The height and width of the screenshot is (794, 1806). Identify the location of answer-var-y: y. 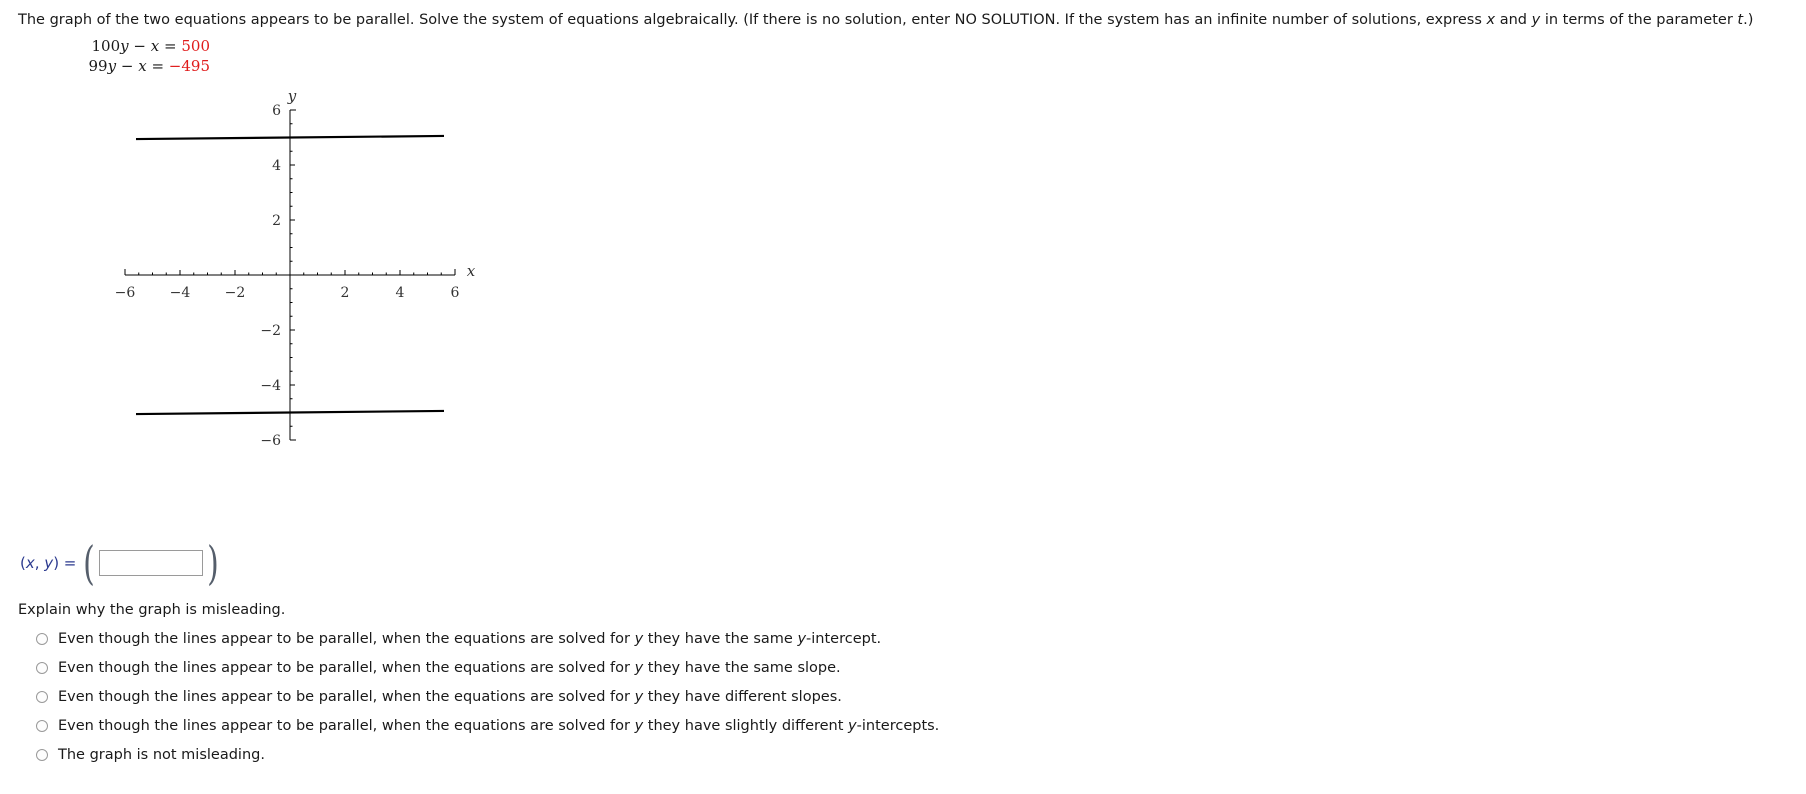
(49, 563).